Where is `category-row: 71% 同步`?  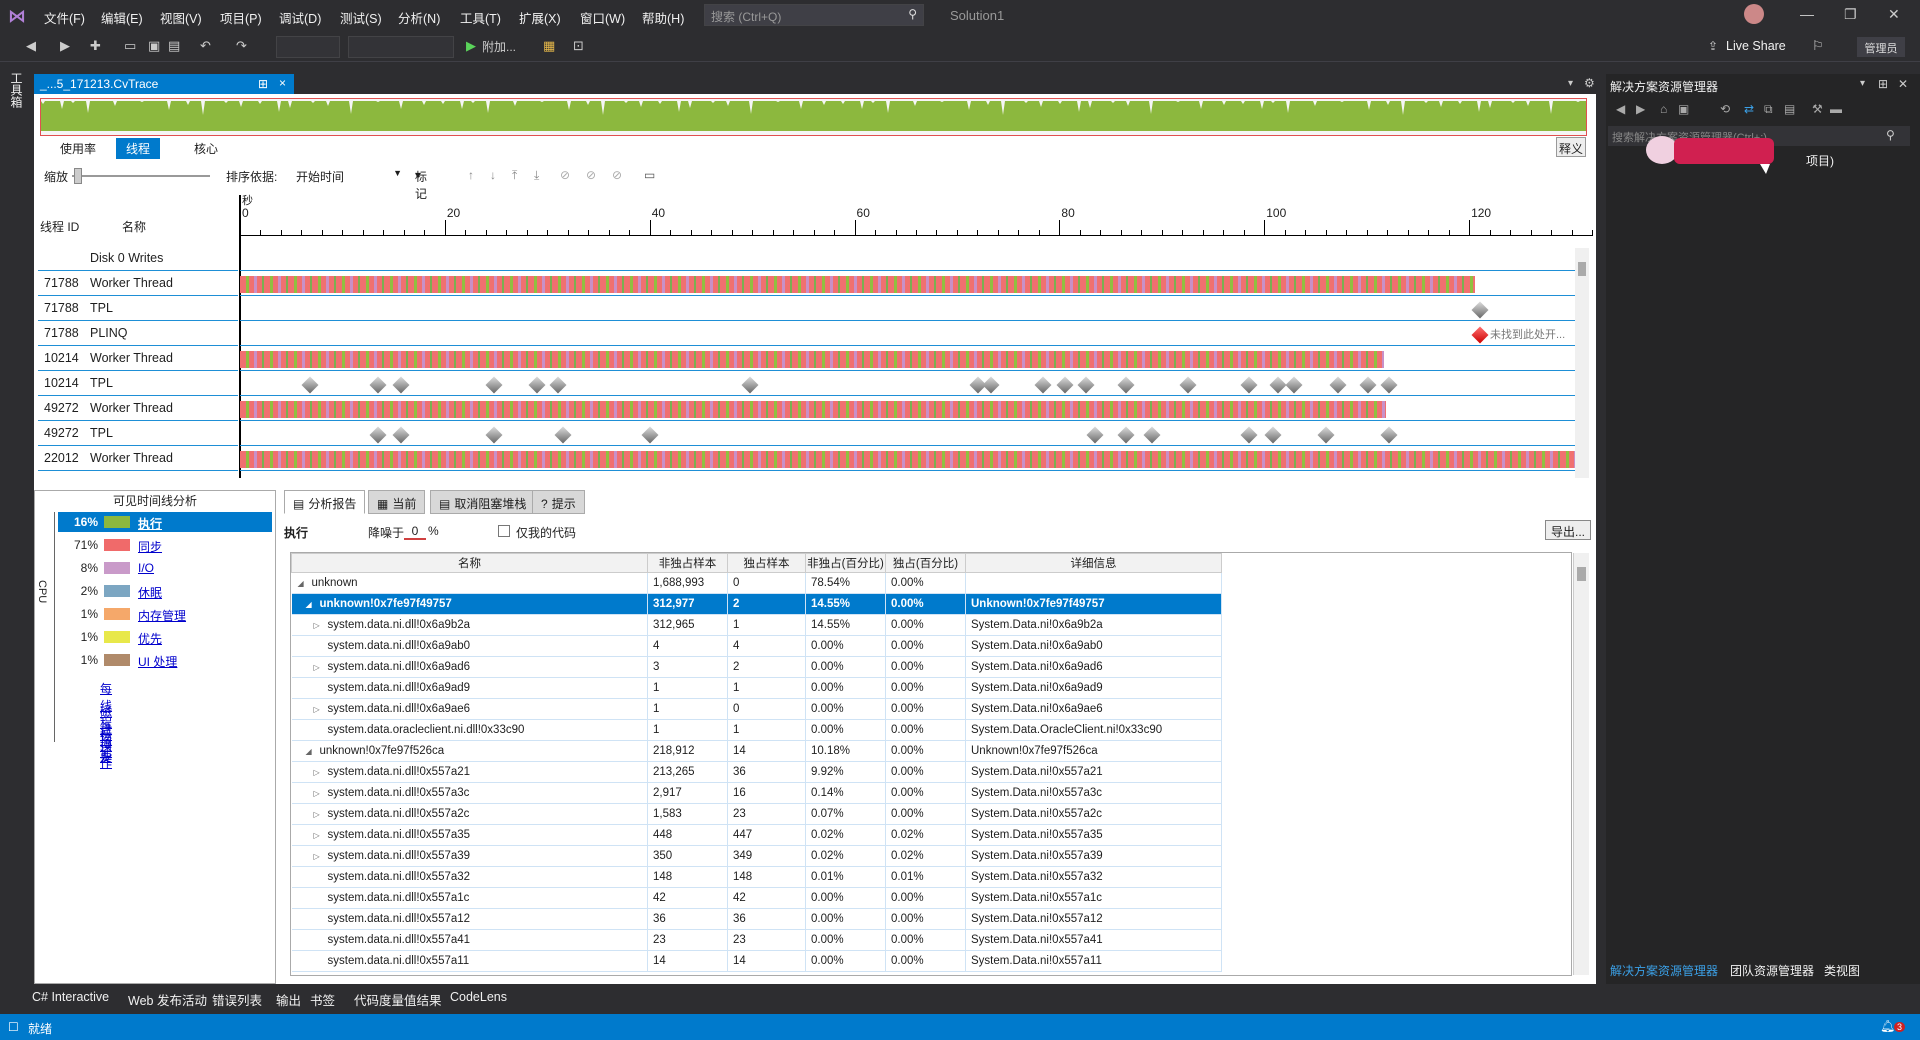
category-row: 71% 同步 is located at coordinates (165, 545).